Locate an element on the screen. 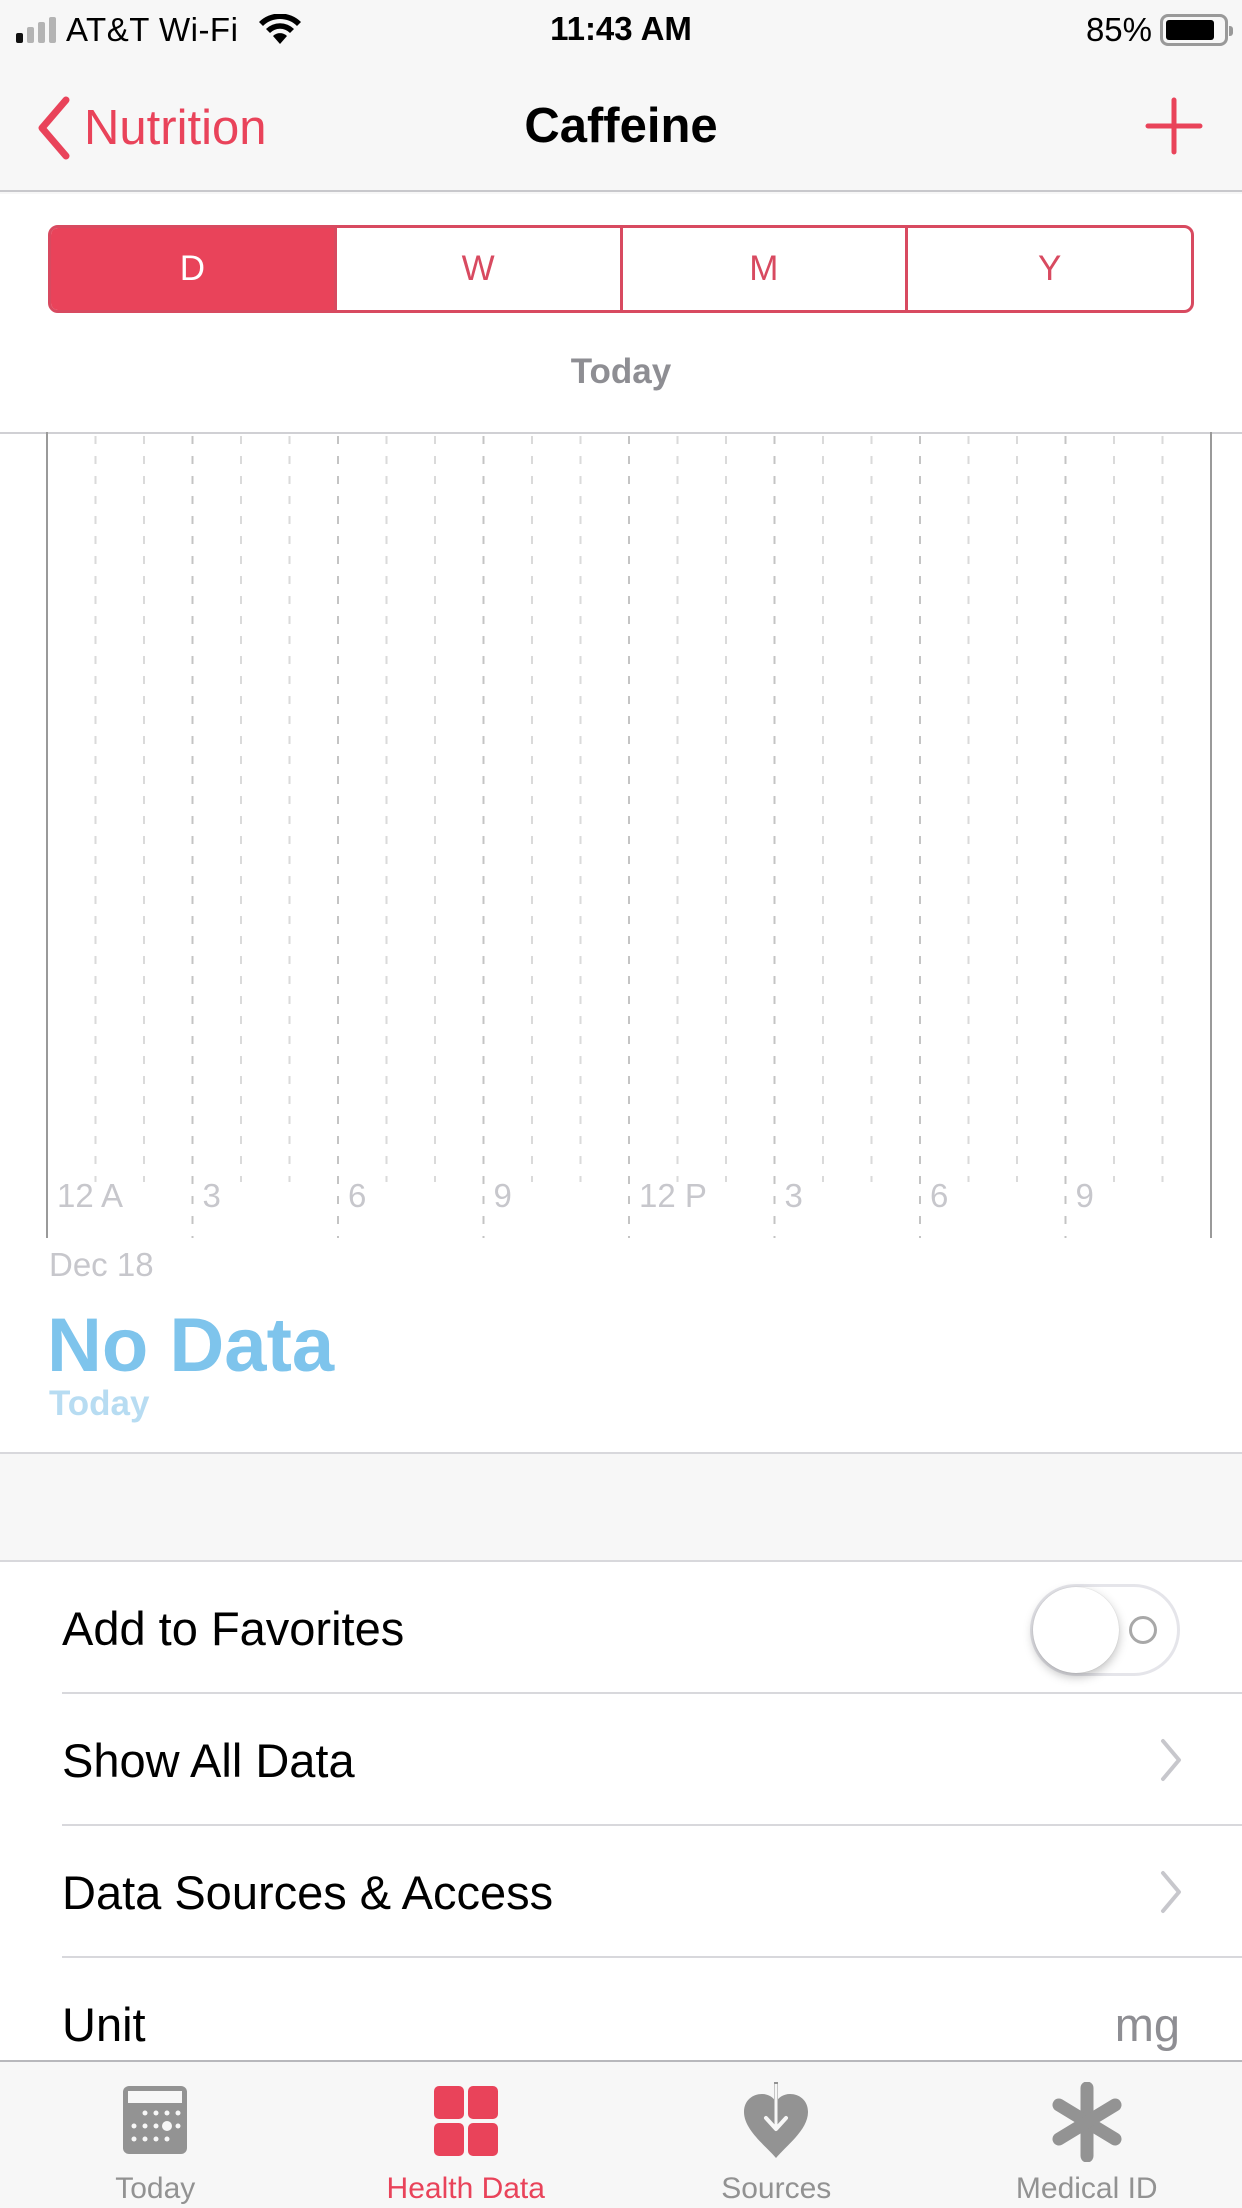  x-tick-label: 12 P is located at coordinates (673, 1195).